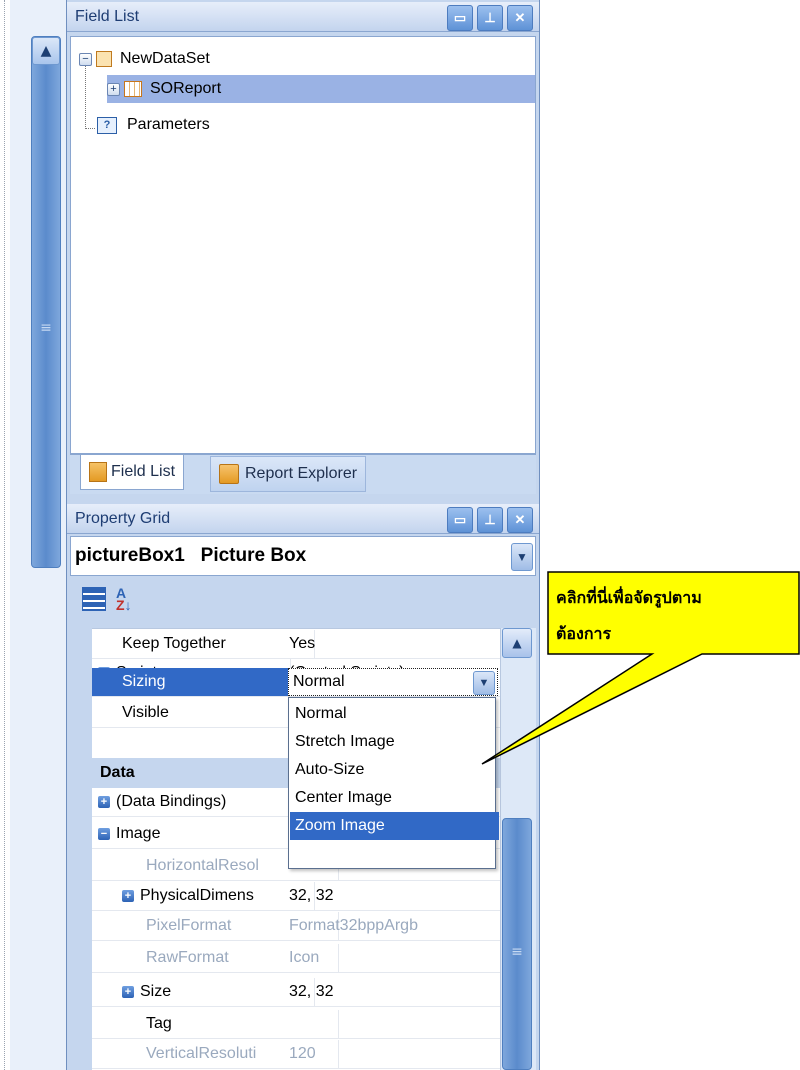 Image resolution: width=800 pixels, height=1070 pixels. I want to click on callout-text: คลิกที่นี่เพื่อจัดรูปตาม ต้องการ, so click(674, 616).